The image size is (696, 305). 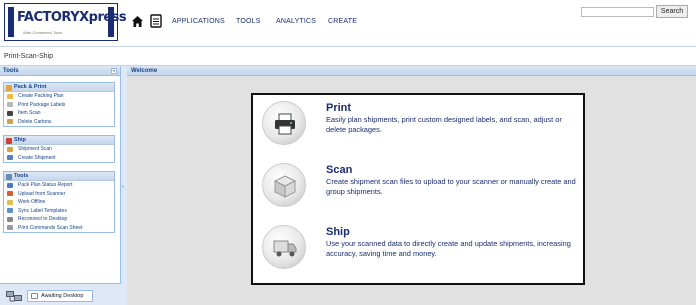 I want to click on scan-sheet-icon, so click(x=10, y=227).